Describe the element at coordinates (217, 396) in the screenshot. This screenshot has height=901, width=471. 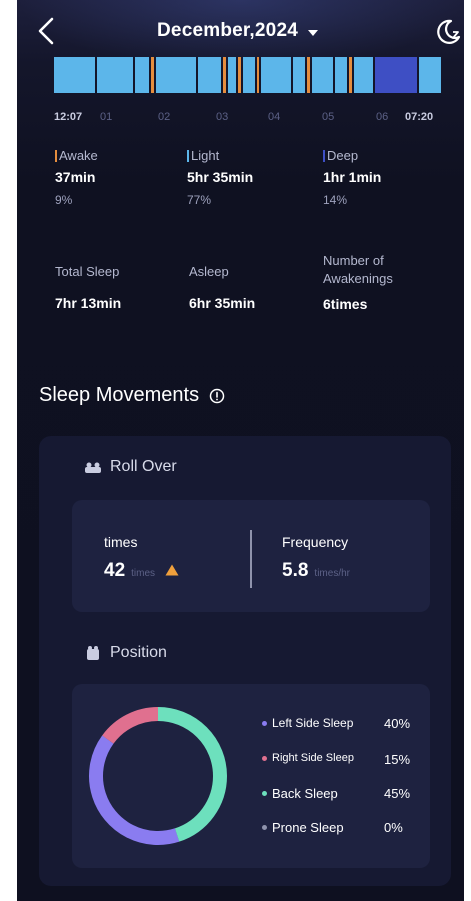
I see `info-icon` at that location.